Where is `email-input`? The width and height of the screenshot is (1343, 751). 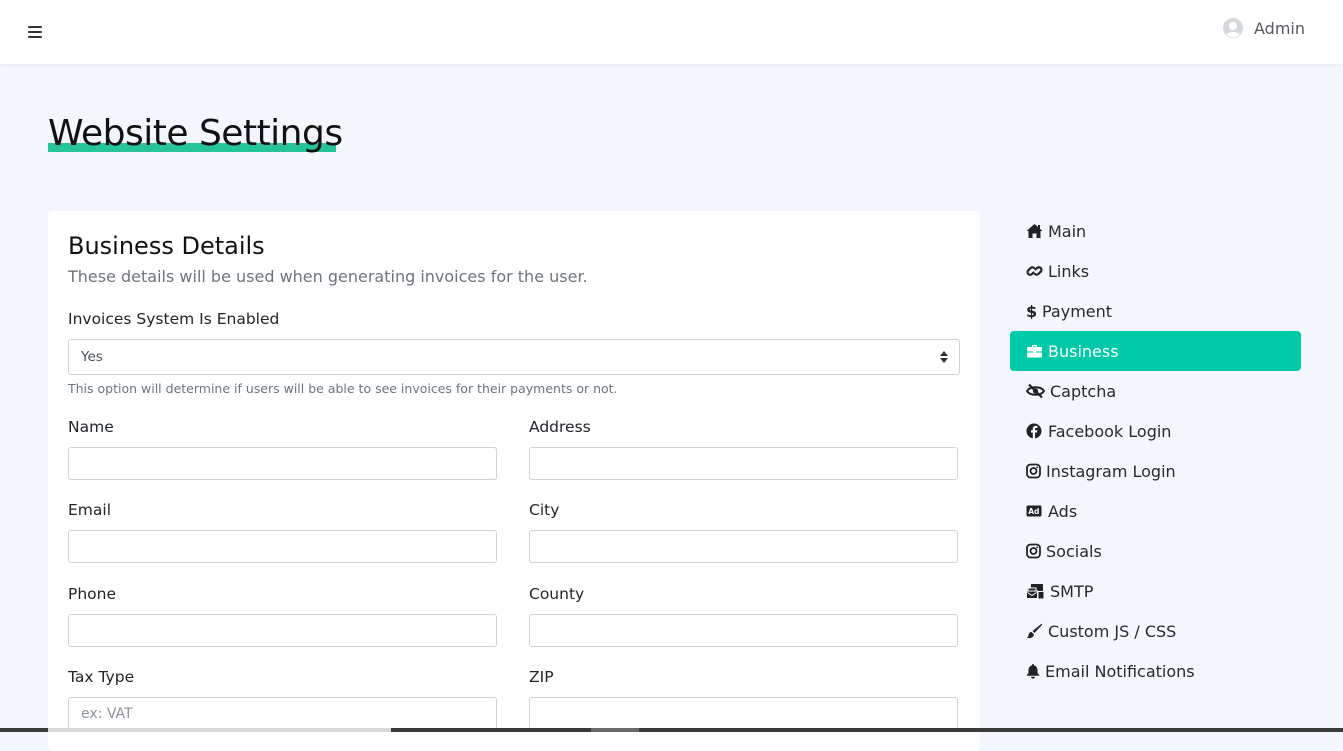 email-input is located at coordinates (282, 546).